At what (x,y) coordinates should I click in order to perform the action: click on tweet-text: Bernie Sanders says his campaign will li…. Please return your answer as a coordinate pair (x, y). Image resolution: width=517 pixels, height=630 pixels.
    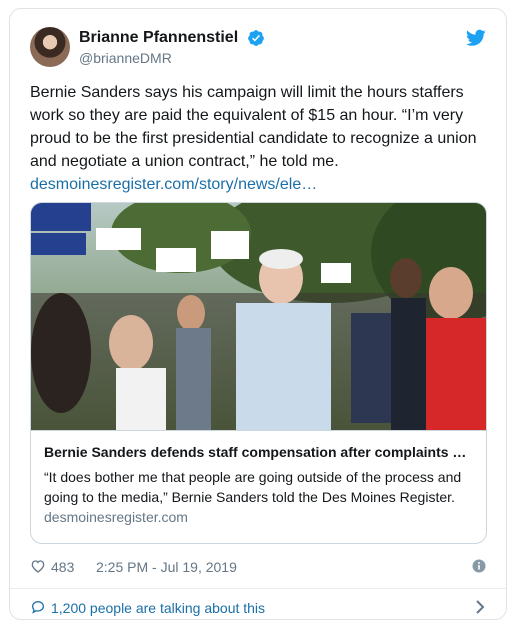
    Looking at the image, I should click on (253, 127).